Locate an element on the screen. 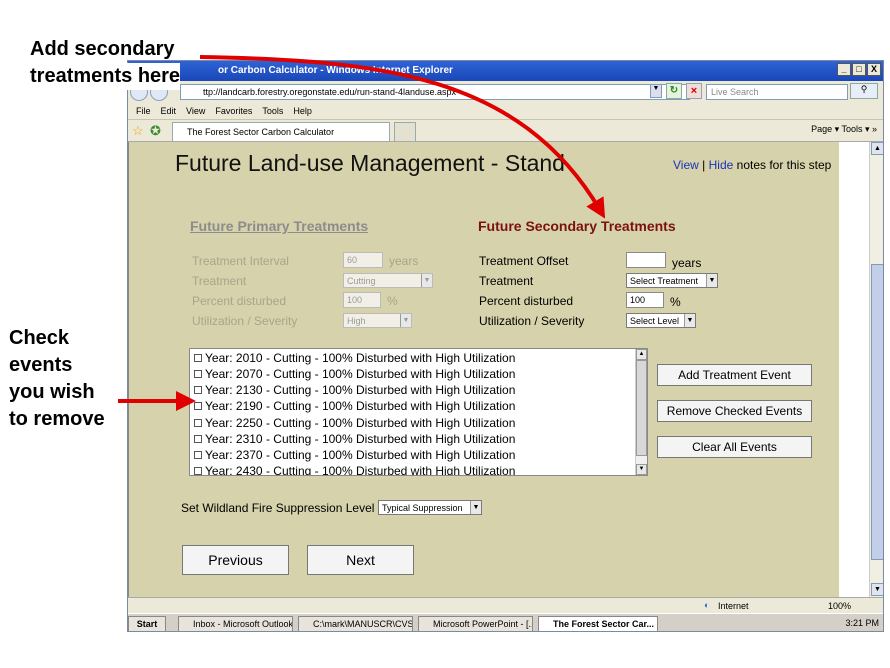 This screenshot has width=890, height=668. add-favorite-icon: ✪ is located at coordinates (155, 131).